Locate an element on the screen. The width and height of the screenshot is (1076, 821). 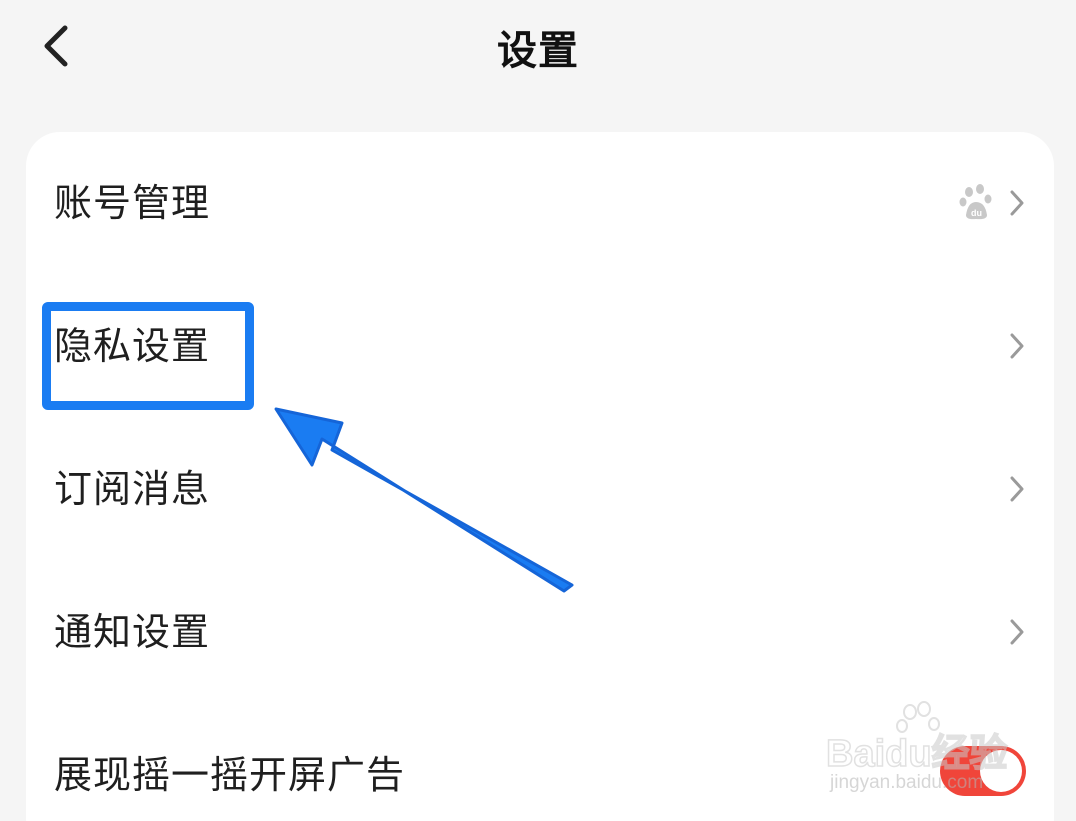
settings-item-label: 通知设置 is located at coordinates (132, 632).